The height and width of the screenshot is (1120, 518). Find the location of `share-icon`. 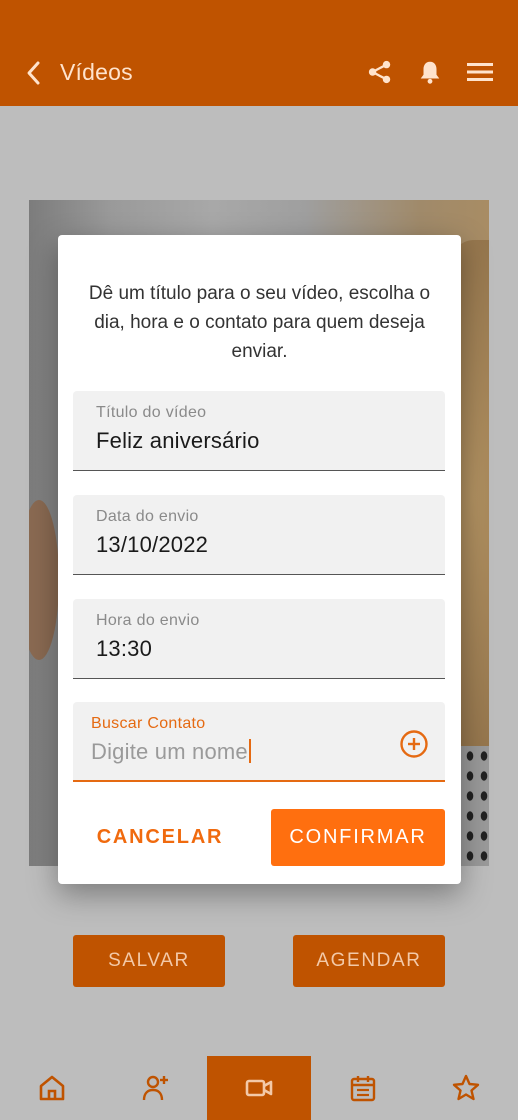

share-icon is located at coordinates (379, 72).